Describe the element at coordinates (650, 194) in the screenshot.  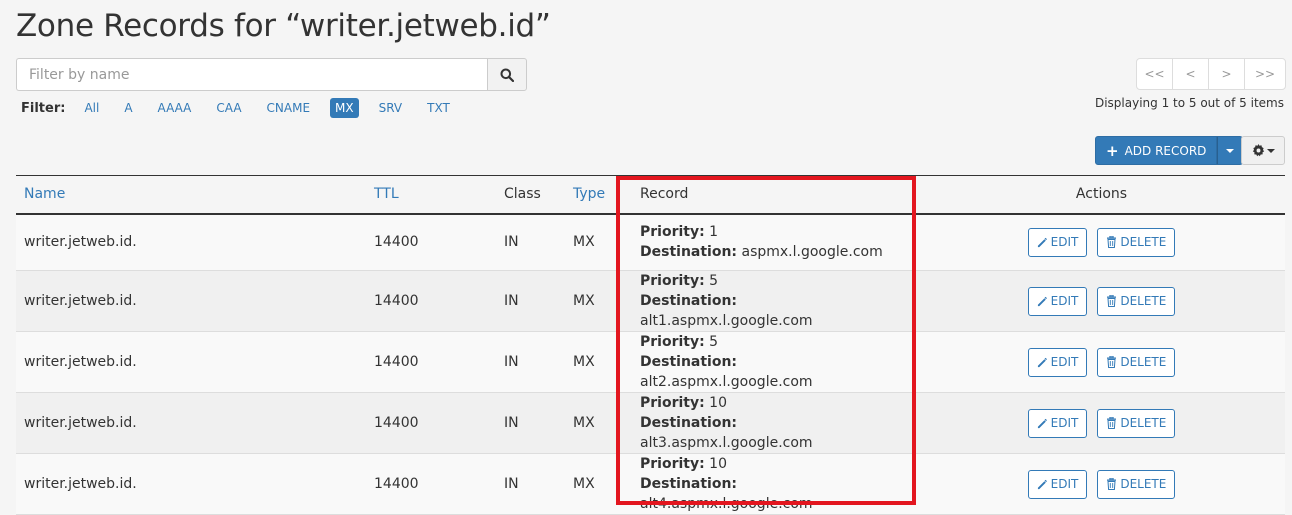
I see `table-header-row: Name TTL Class Type Record Actions` at that location.